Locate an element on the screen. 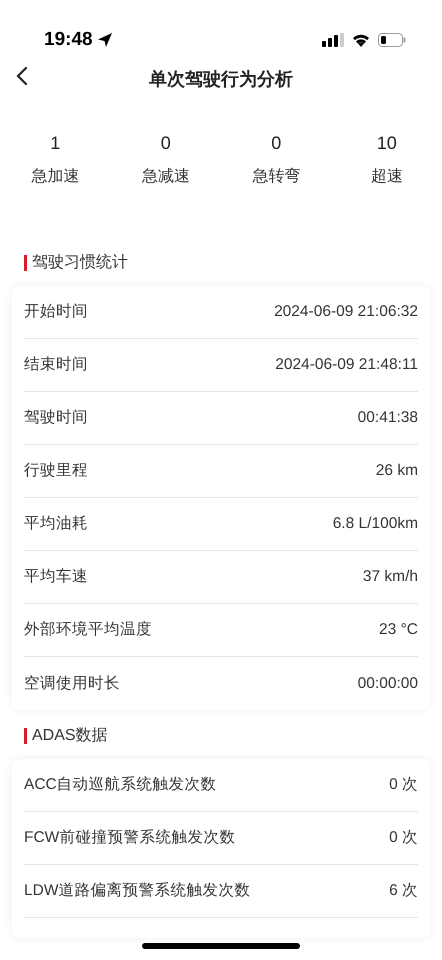  stat-label: 急加速 is located at coordinates (55, 176).